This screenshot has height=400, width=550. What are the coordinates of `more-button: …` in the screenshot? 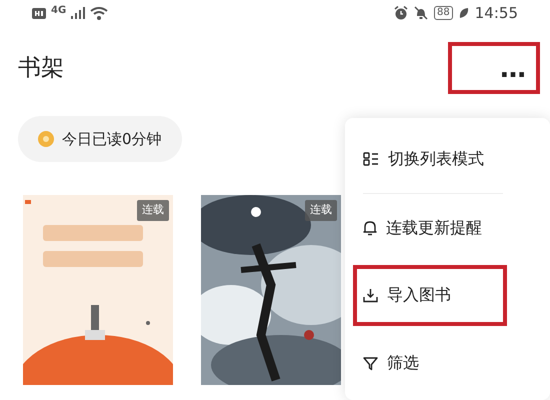 It's located at (494, 68).